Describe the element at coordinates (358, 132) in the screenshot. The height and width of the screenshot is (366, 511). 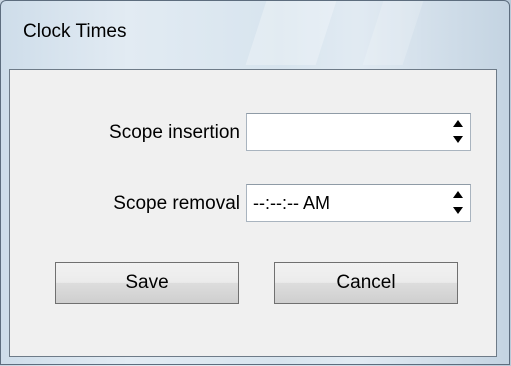
I see `scope-insertion-time-picker` at that location.